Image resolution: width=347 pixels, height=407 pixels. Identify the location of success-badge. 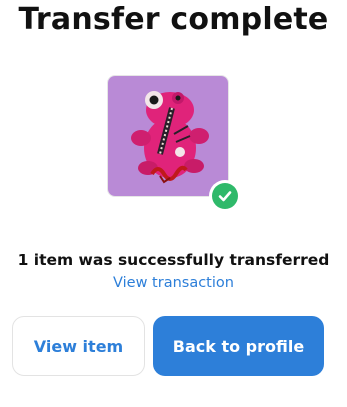
(225, 196).